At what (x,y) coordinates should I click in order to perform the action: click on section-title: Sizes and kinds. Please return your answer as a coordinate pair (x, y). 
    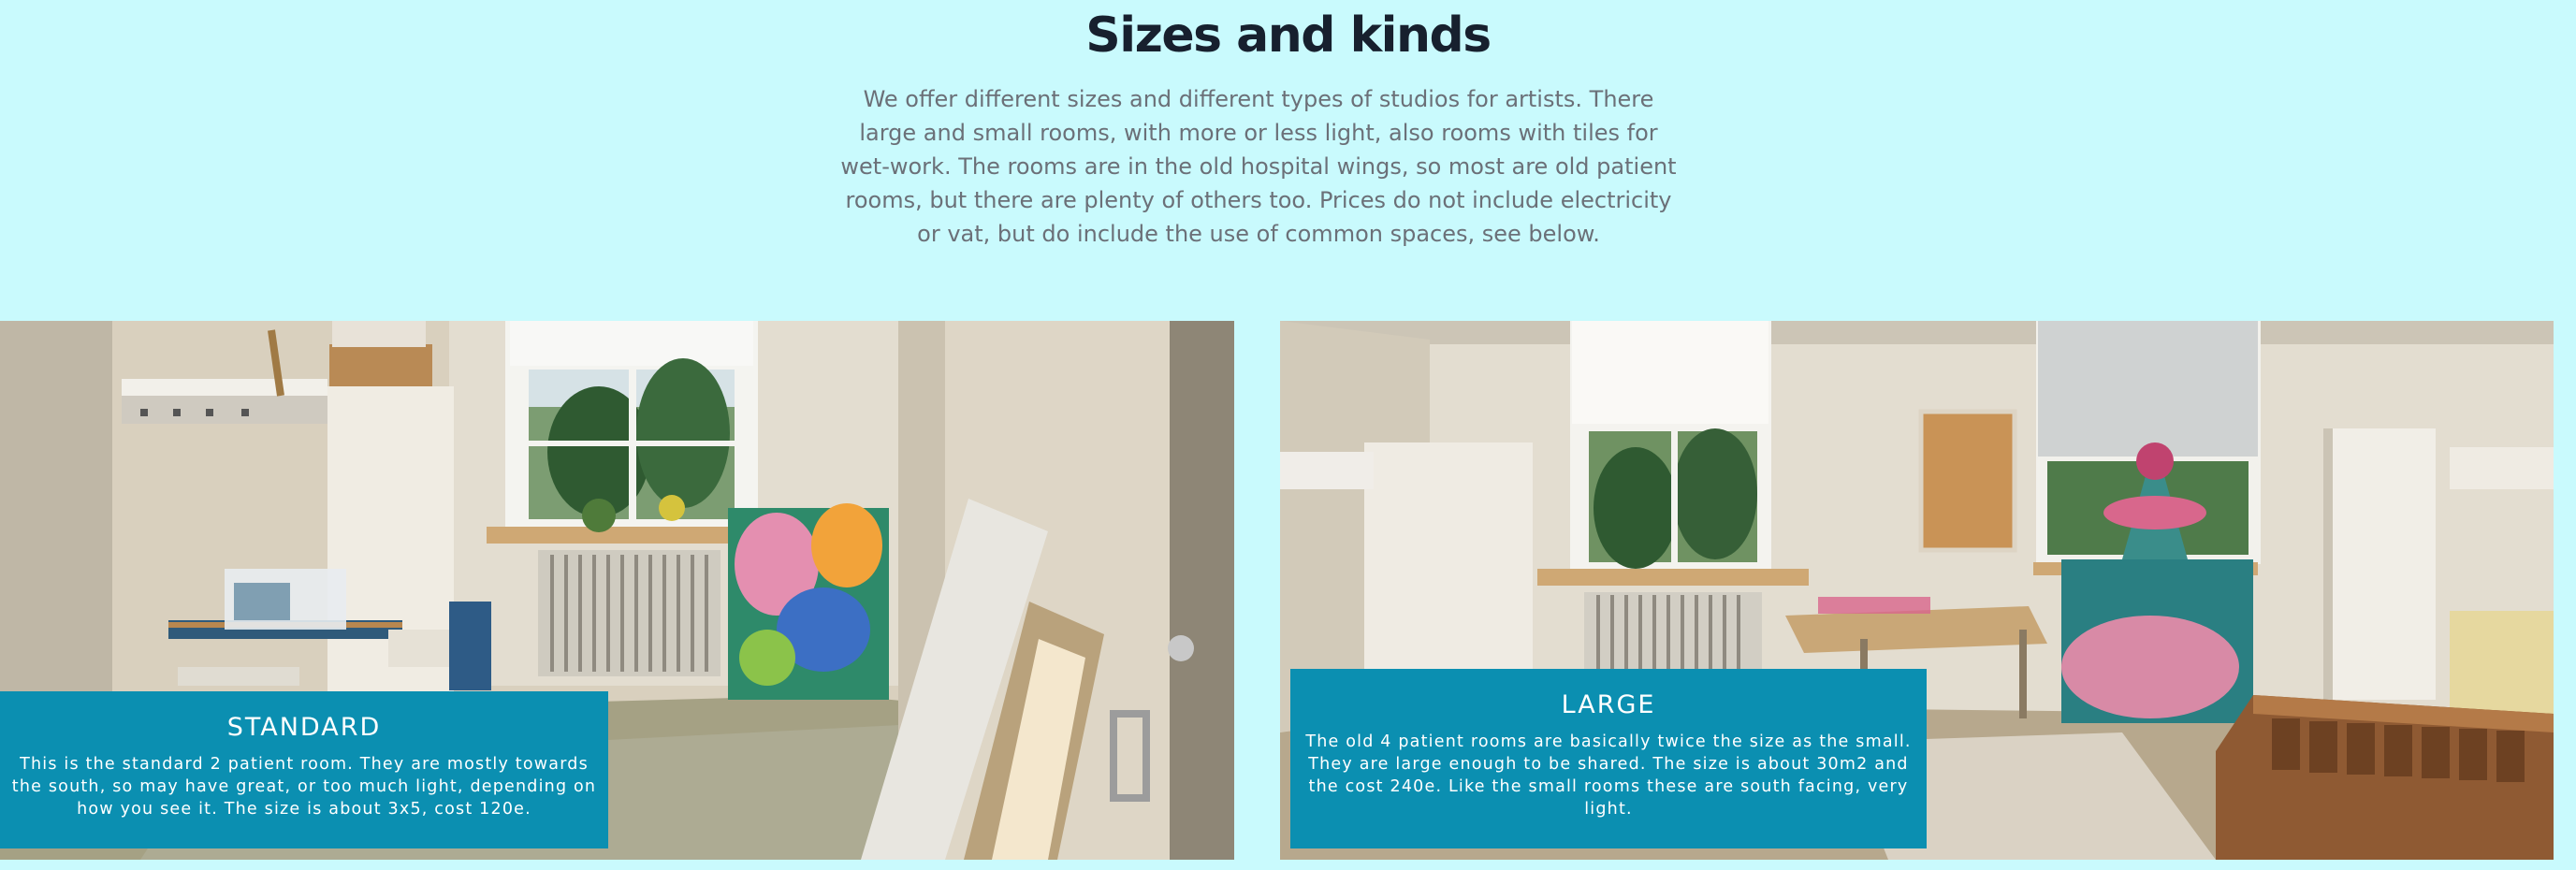
    Looking at the image, I should click on (1288, 35).